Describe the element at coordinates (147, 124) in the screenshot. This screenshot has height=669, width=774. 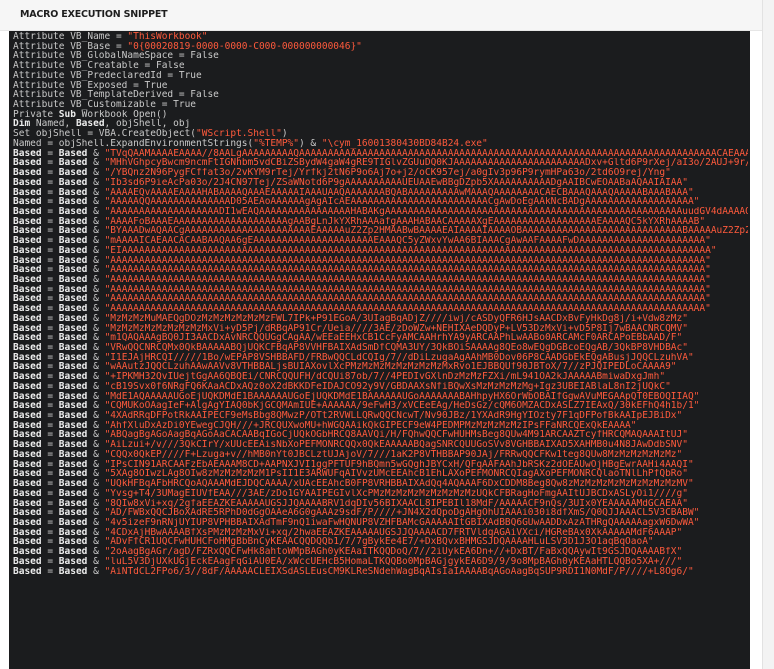
I see `code-text: , objShell, obj` at that location.